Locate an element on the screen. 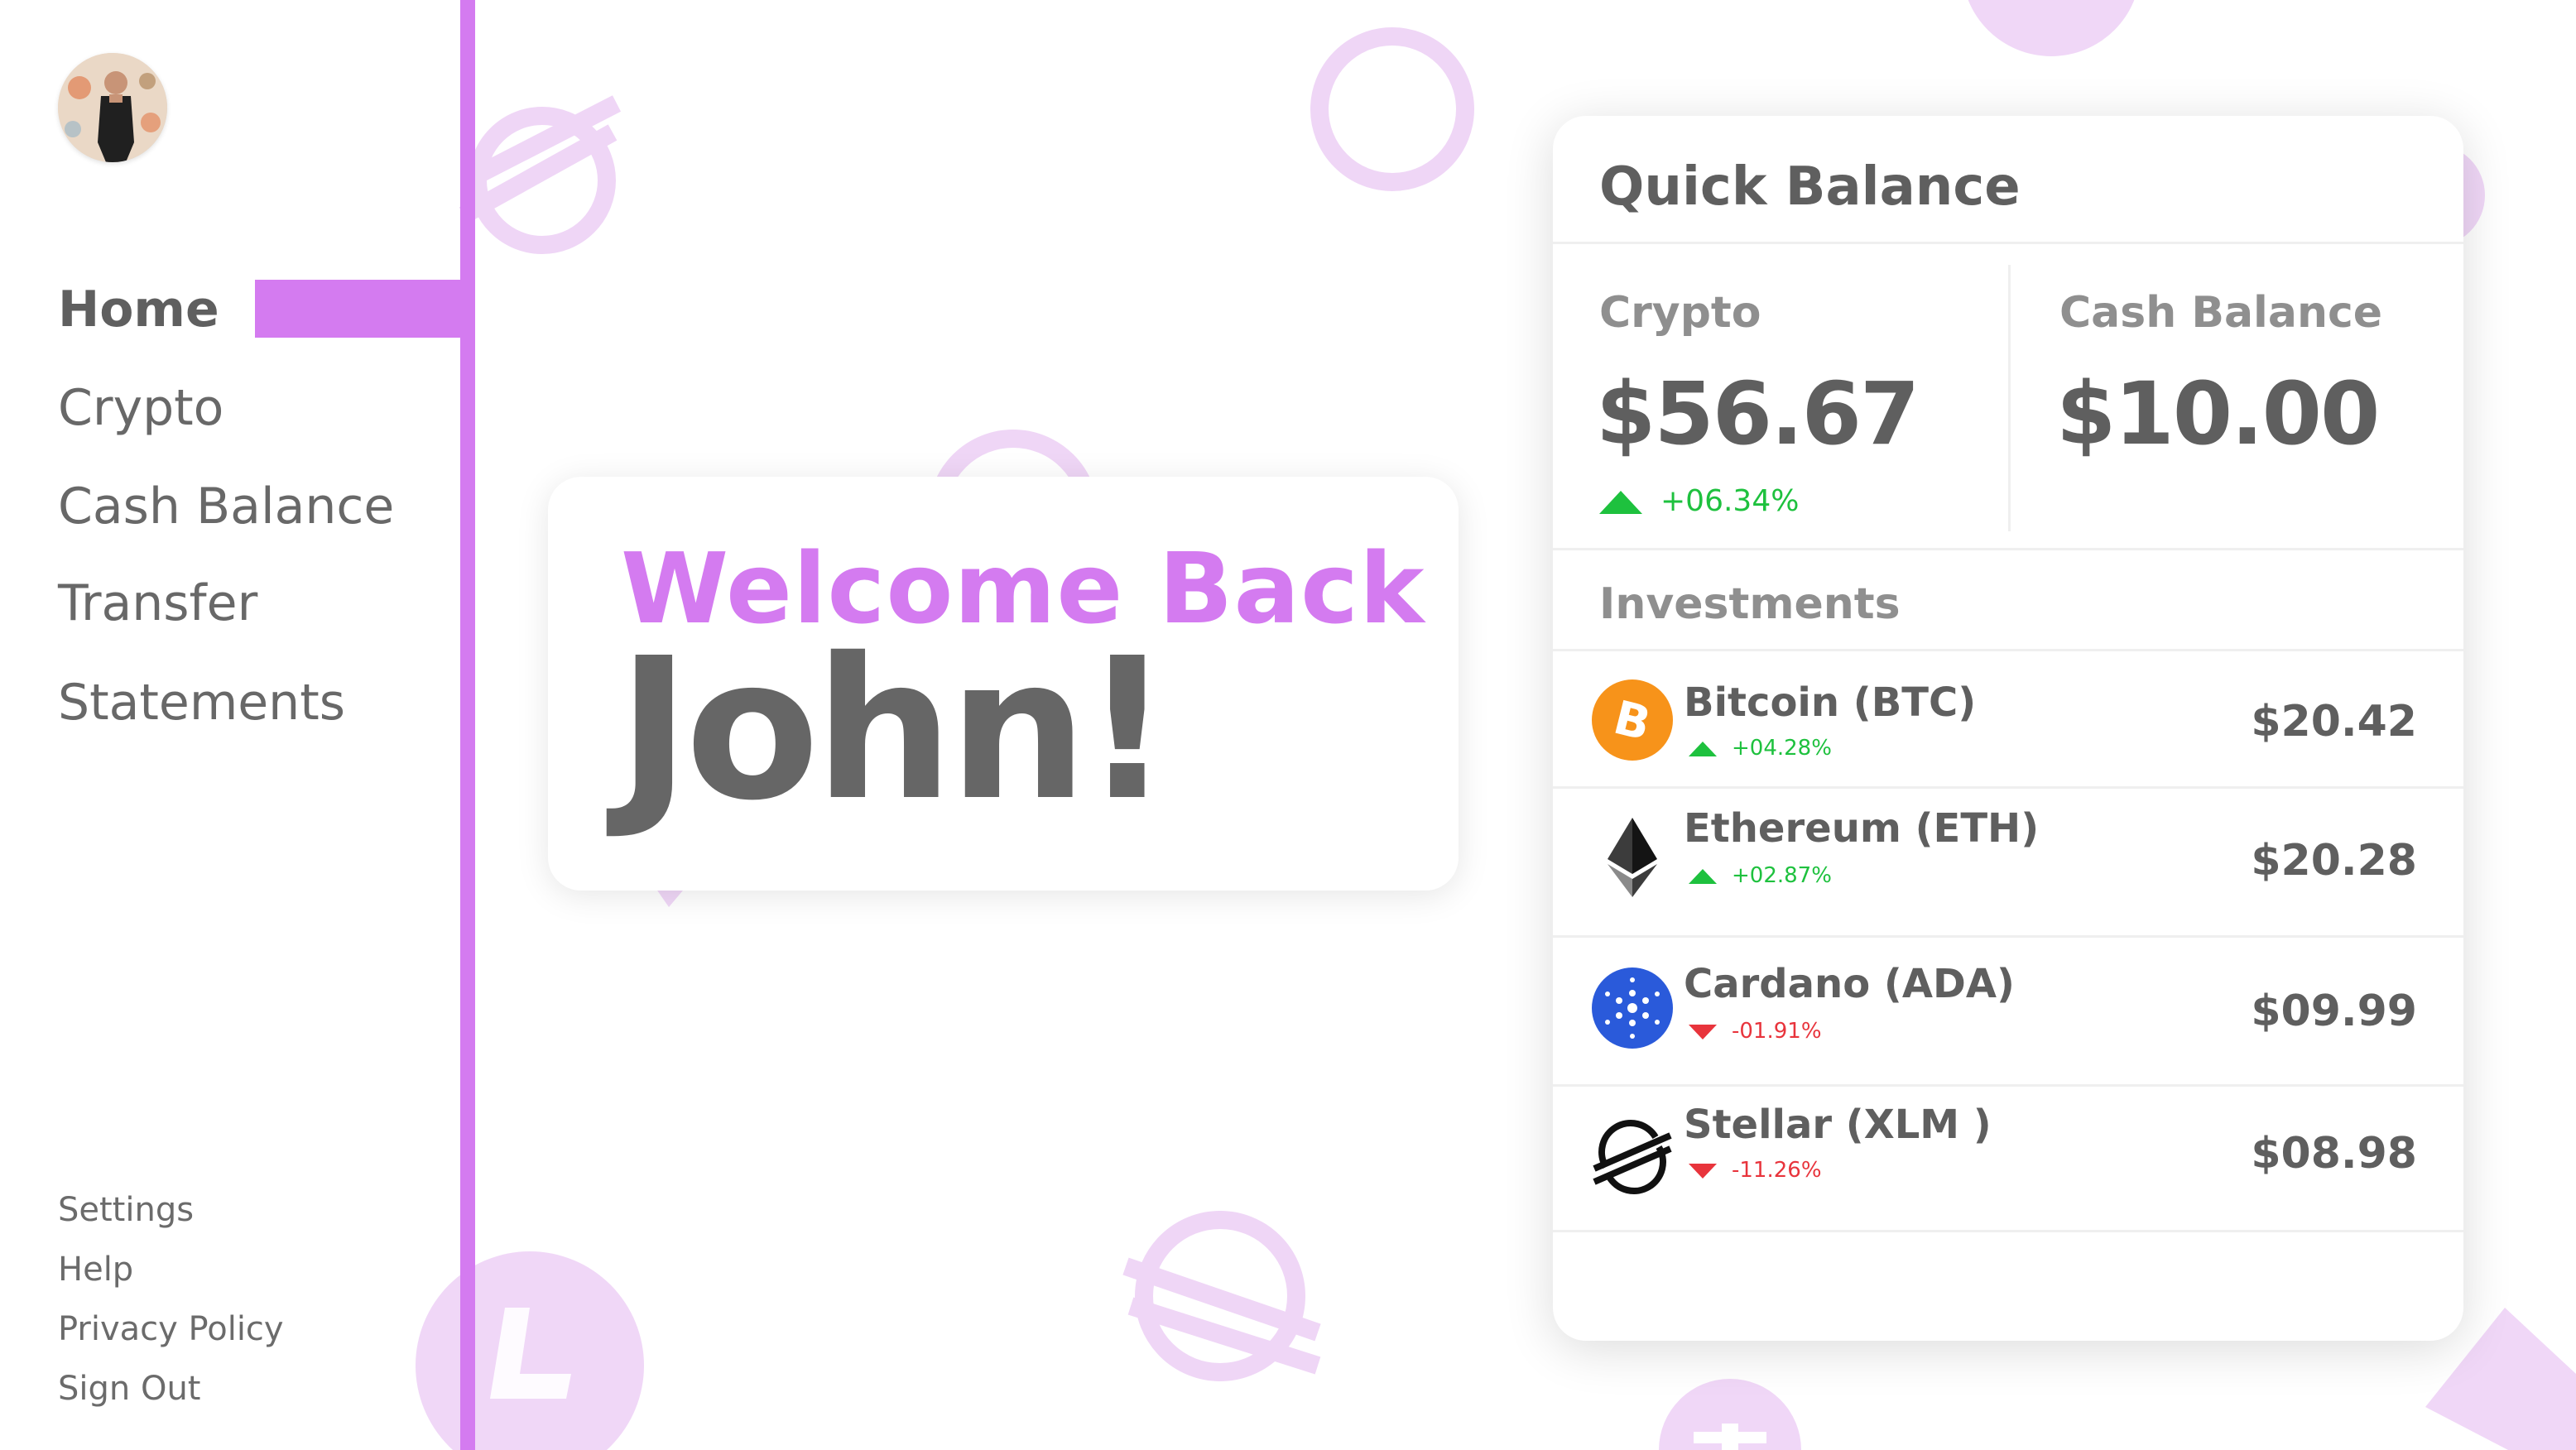  crypto-balance-label: Crypto is located at coordinates (1680, 313).